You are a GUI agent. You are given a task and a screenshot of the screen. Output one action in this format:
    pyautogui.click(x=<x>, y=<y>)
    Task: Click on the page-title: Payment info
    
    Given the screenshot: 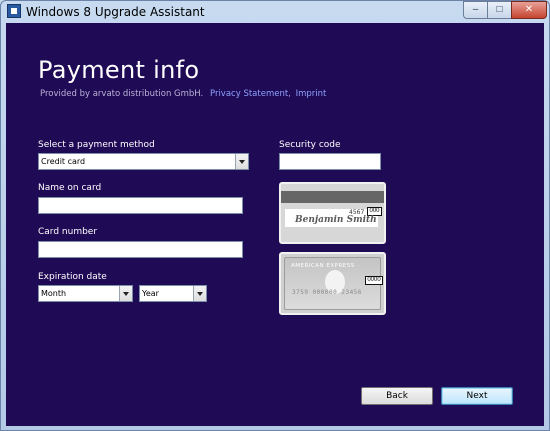 What is the action you would take?
    pyautogui.click(x=119, y=70)
    